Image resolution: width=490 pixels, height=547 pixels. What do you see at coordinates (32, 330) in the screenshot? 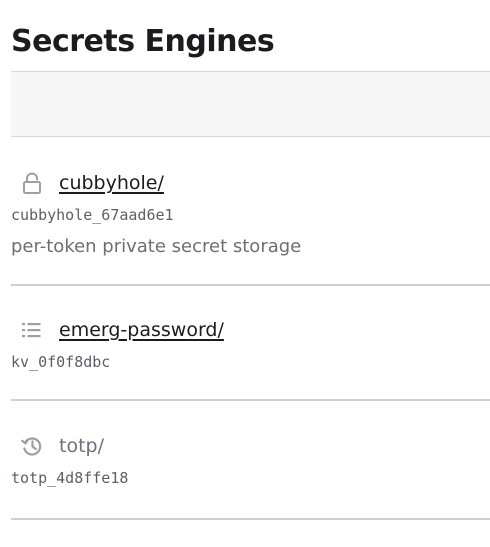
I see `list-icon` at bounding box center [32, 330].